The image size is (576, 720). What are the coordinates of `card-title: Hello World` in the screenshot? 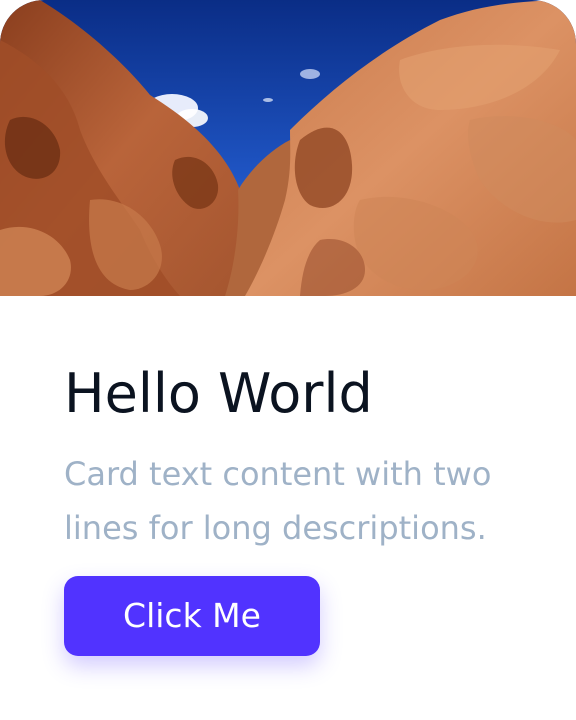 It's located at (218, 393).